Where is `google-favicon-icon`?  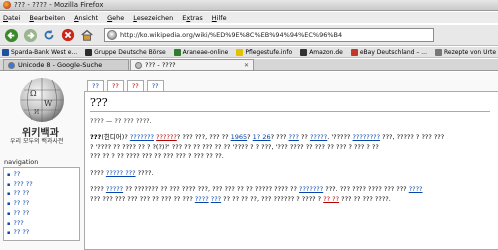
google-favicon-icon is located at coordinates (11, 65).